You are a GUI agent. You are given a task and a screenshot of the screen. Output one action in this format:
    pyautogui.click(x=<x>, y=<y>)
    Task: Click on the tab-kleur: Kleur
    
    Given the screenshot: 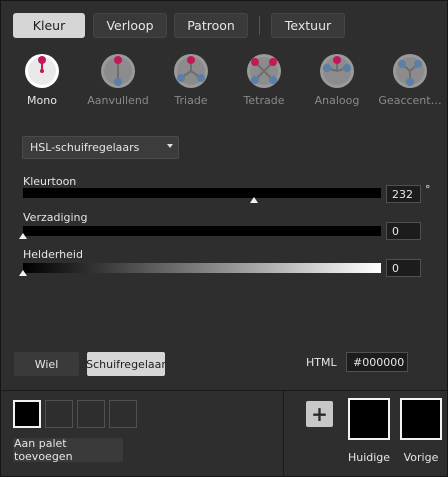 What is the action you would take?
    pyautogui.click(x=49, y=25)
    